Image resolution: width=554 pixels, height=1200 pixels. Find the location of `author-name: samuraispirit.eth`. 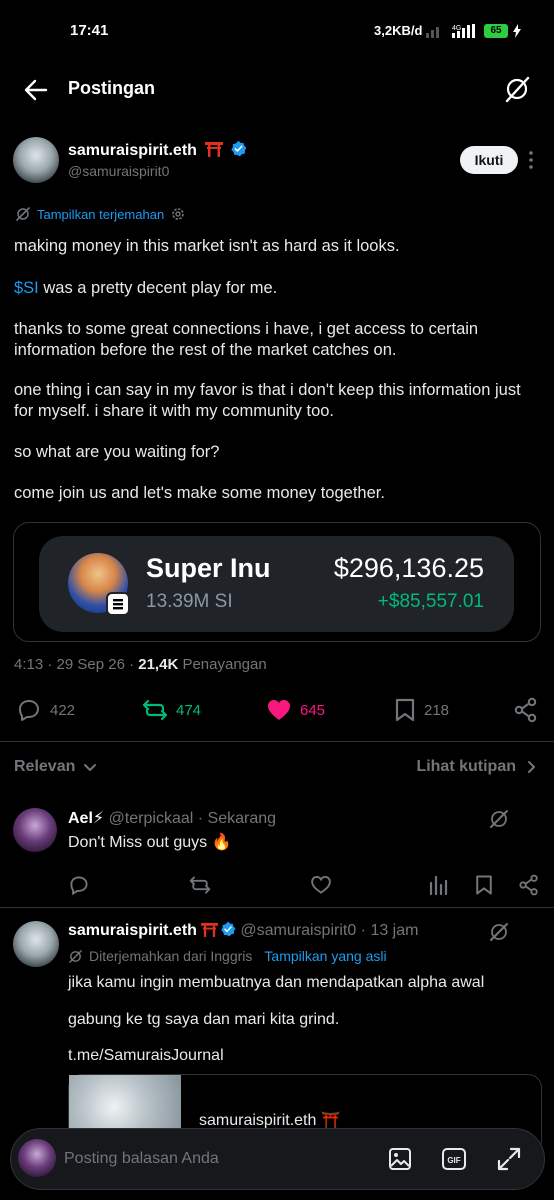

author-name: samuraispirit.eth is located at coordinates (157, 150).